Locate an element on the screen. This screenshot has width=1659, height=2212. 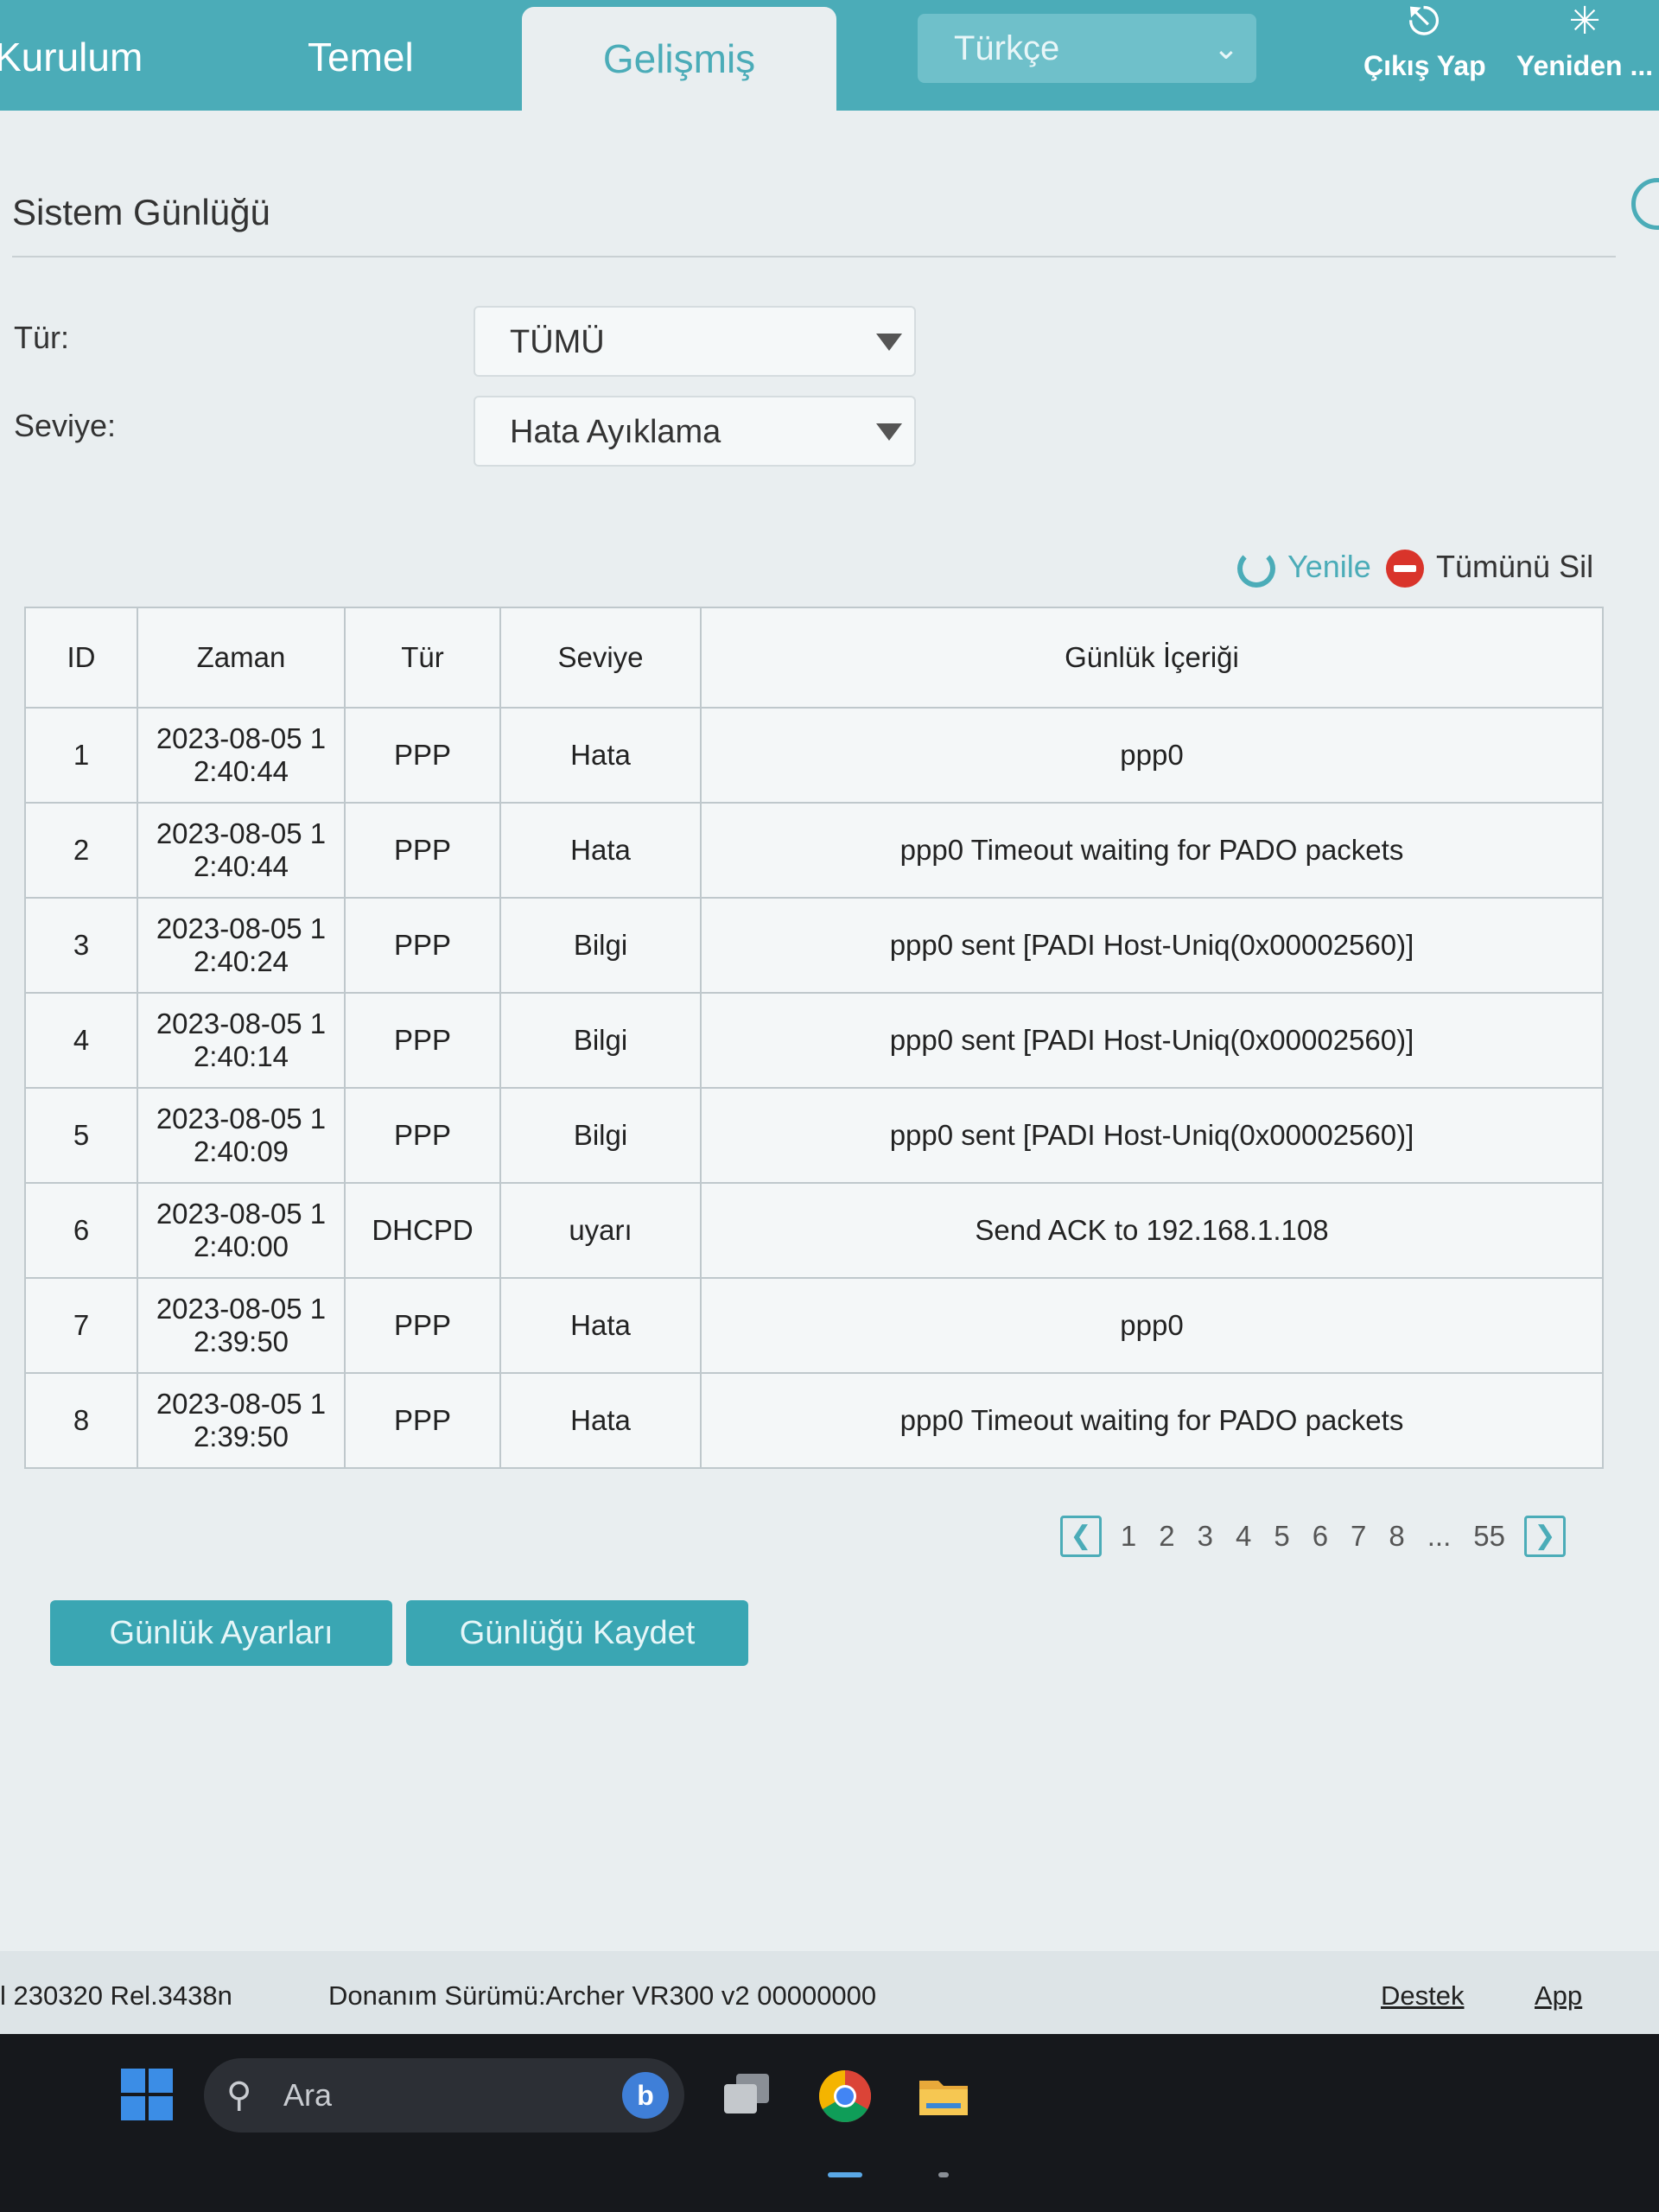
level-select: Hata Ayıklama is located at coordinates (695, 431).